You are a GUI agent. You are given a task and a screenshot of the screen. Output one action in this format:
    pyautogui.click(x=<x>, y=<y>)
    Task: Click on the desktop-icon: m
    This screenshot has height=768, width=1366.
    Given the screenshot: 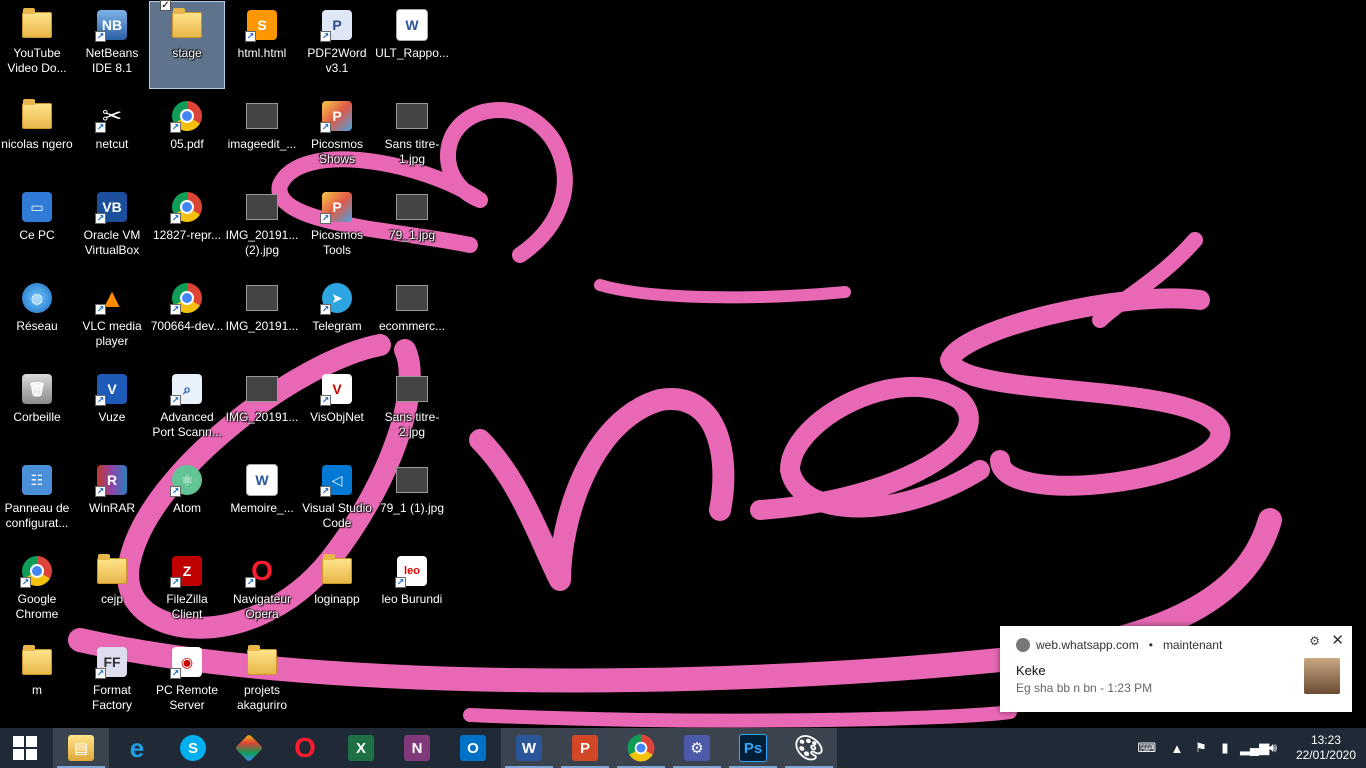 What is the action you would take?
    pyautogui.click(x=37, y=682)
    